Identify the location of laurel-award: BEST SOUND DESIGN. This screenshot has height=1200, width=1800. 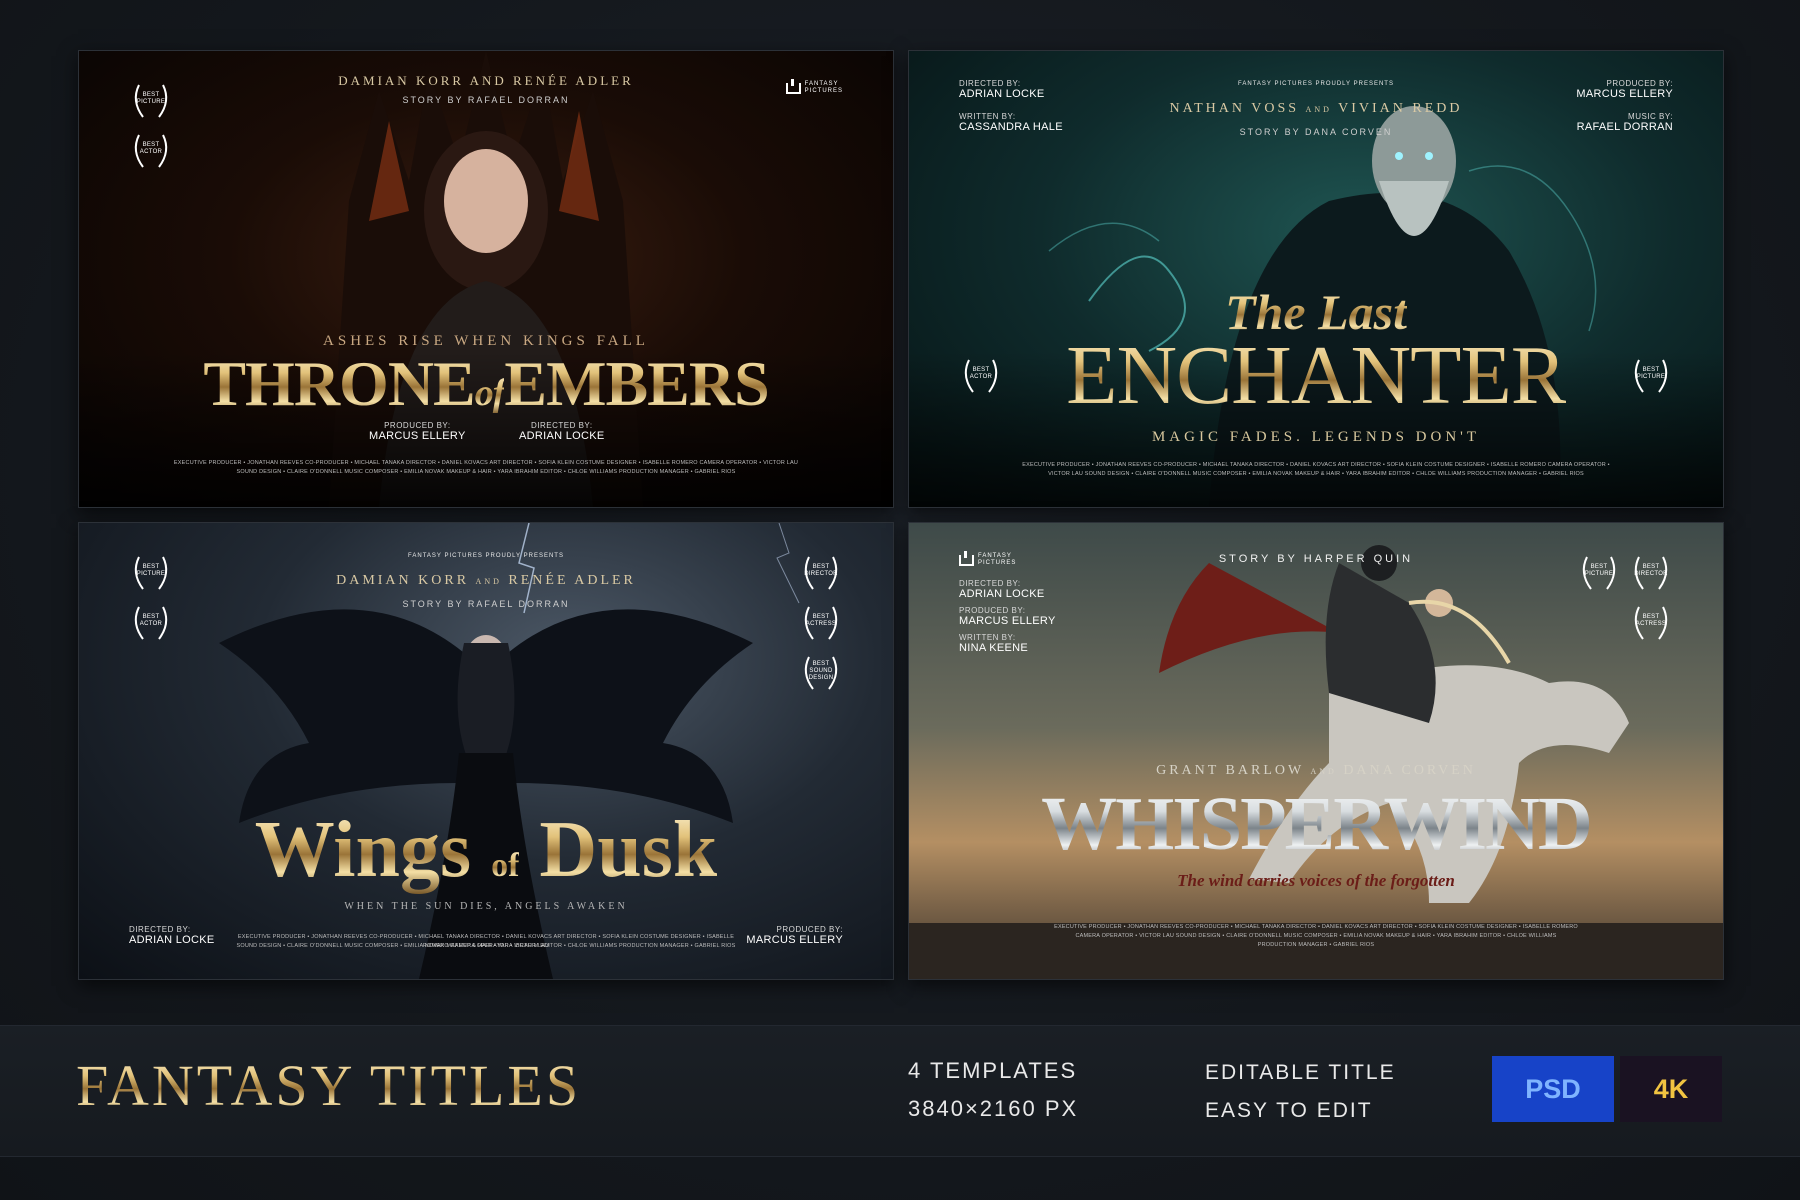
(821, 673).